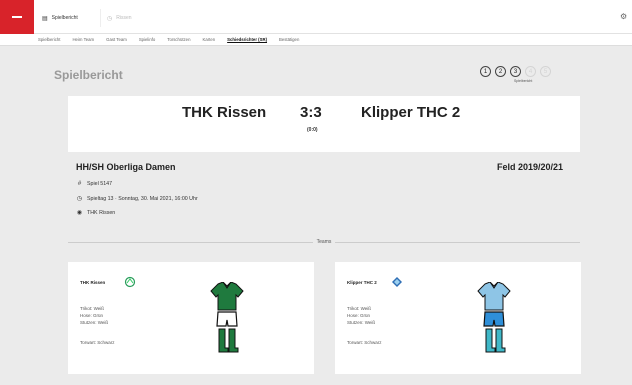 This screenshot has width=632, height=385. Describe the element at coordinates (485, 71) in the screenshot. I see `step-1: 1` at that location.